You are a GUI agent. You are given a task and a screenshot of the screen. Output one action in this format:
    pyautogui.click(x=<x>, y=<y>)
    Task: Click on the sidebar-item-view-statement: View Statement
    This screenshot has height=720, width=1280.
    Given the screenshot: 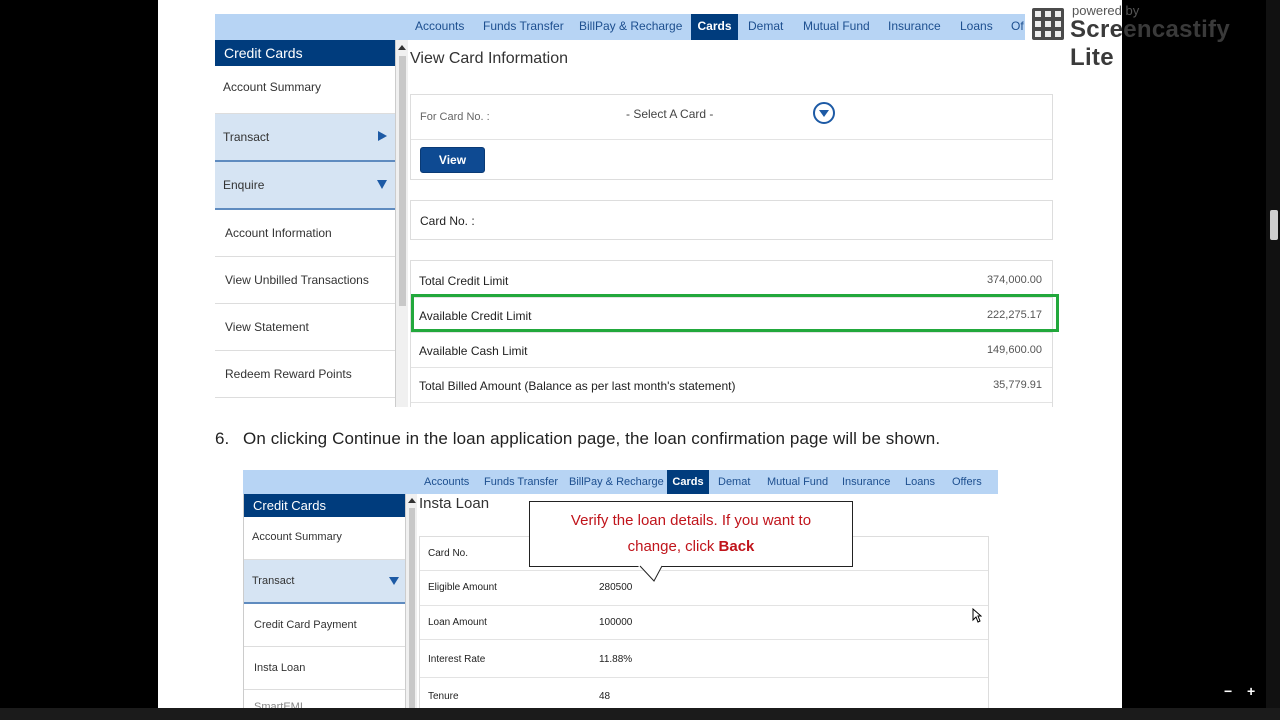 What is the action you would take?
    pyautogui.click(x=305, y=327)
    